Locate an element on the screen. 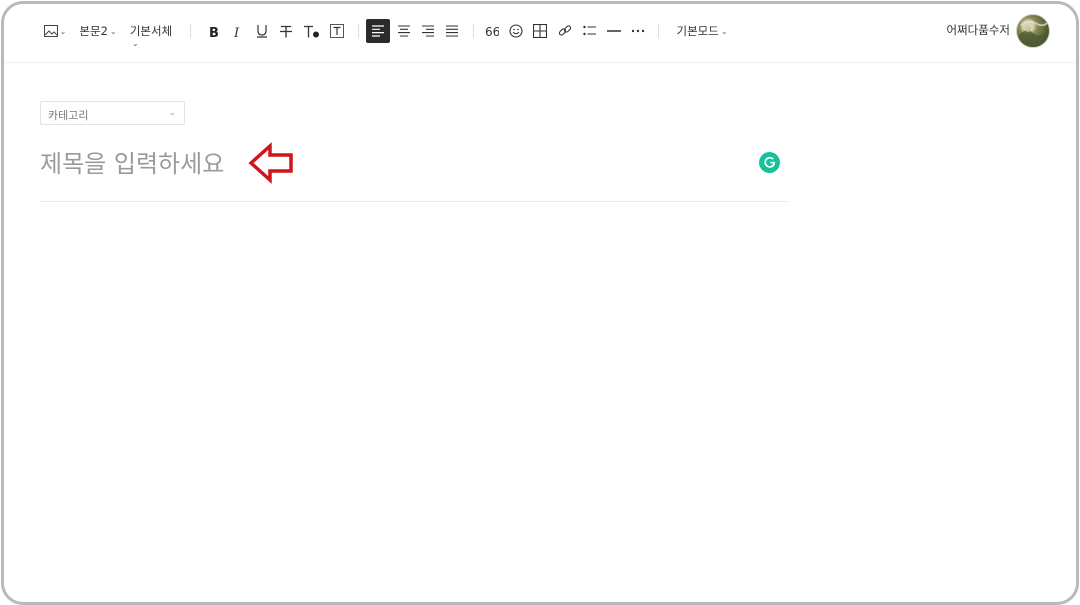 This screenshot has height=605, width=1080. horizontal-line-button is located at coordinates (614, 31).